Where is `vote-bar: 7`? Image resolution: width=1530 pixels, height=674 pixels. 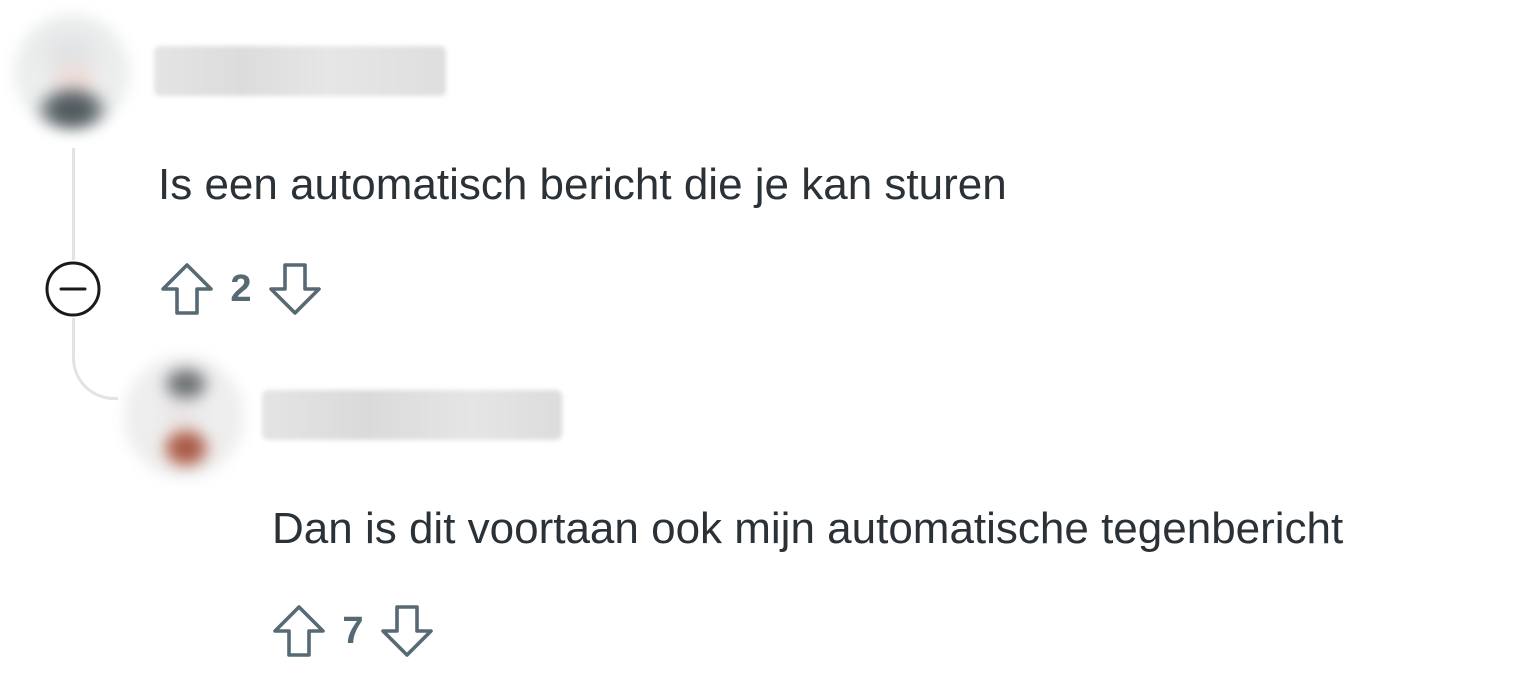
vote-bar: 7 is located at coordinates (353, 631).